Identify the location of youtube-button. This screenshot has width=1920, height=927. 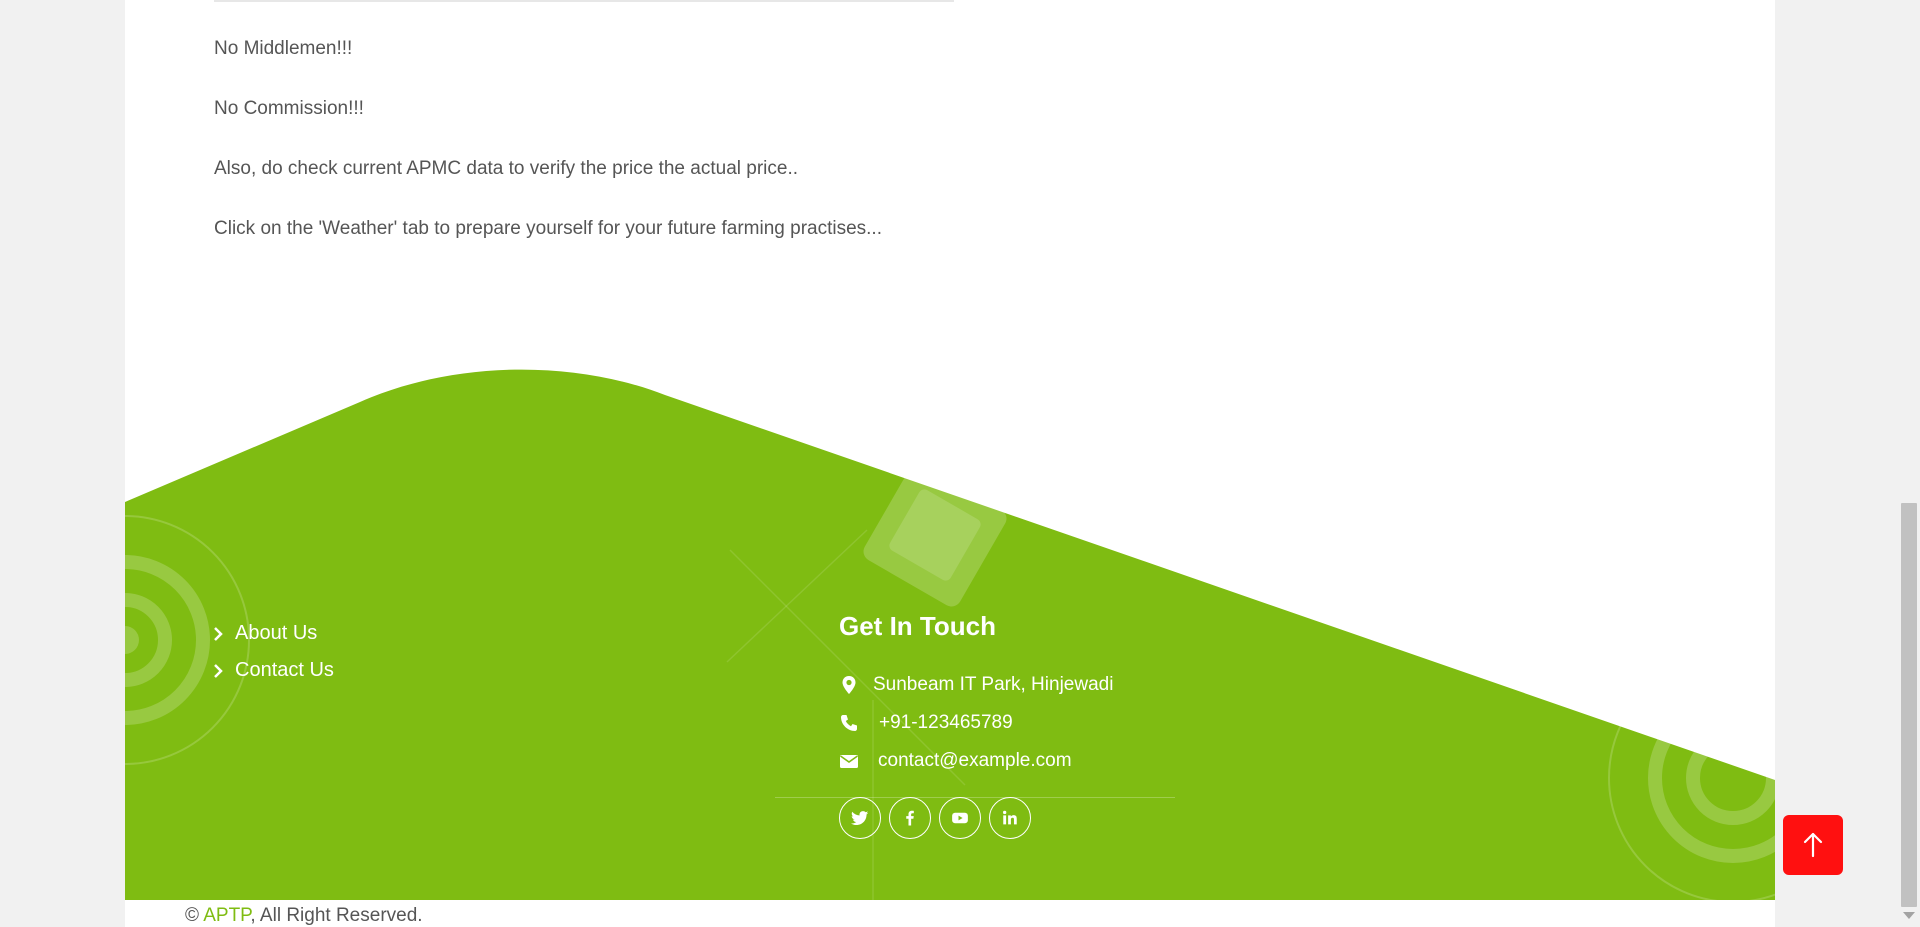
(960, 818).